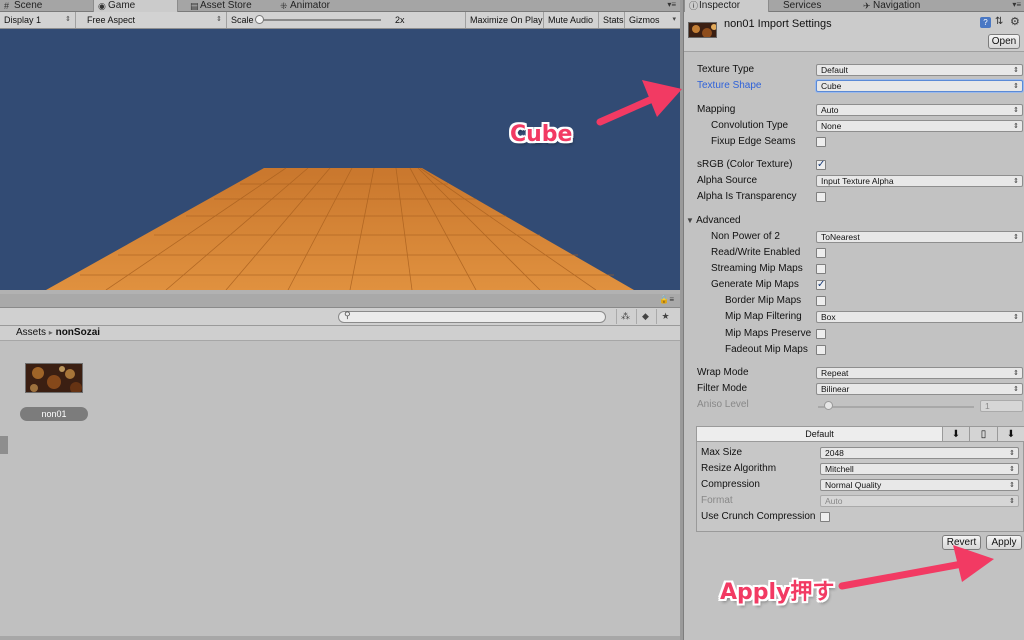  What do you see at coordinates (777, 592) in the screenshot?
I see `annotation-apply: Apply押す` at bounding box center [777, 592].